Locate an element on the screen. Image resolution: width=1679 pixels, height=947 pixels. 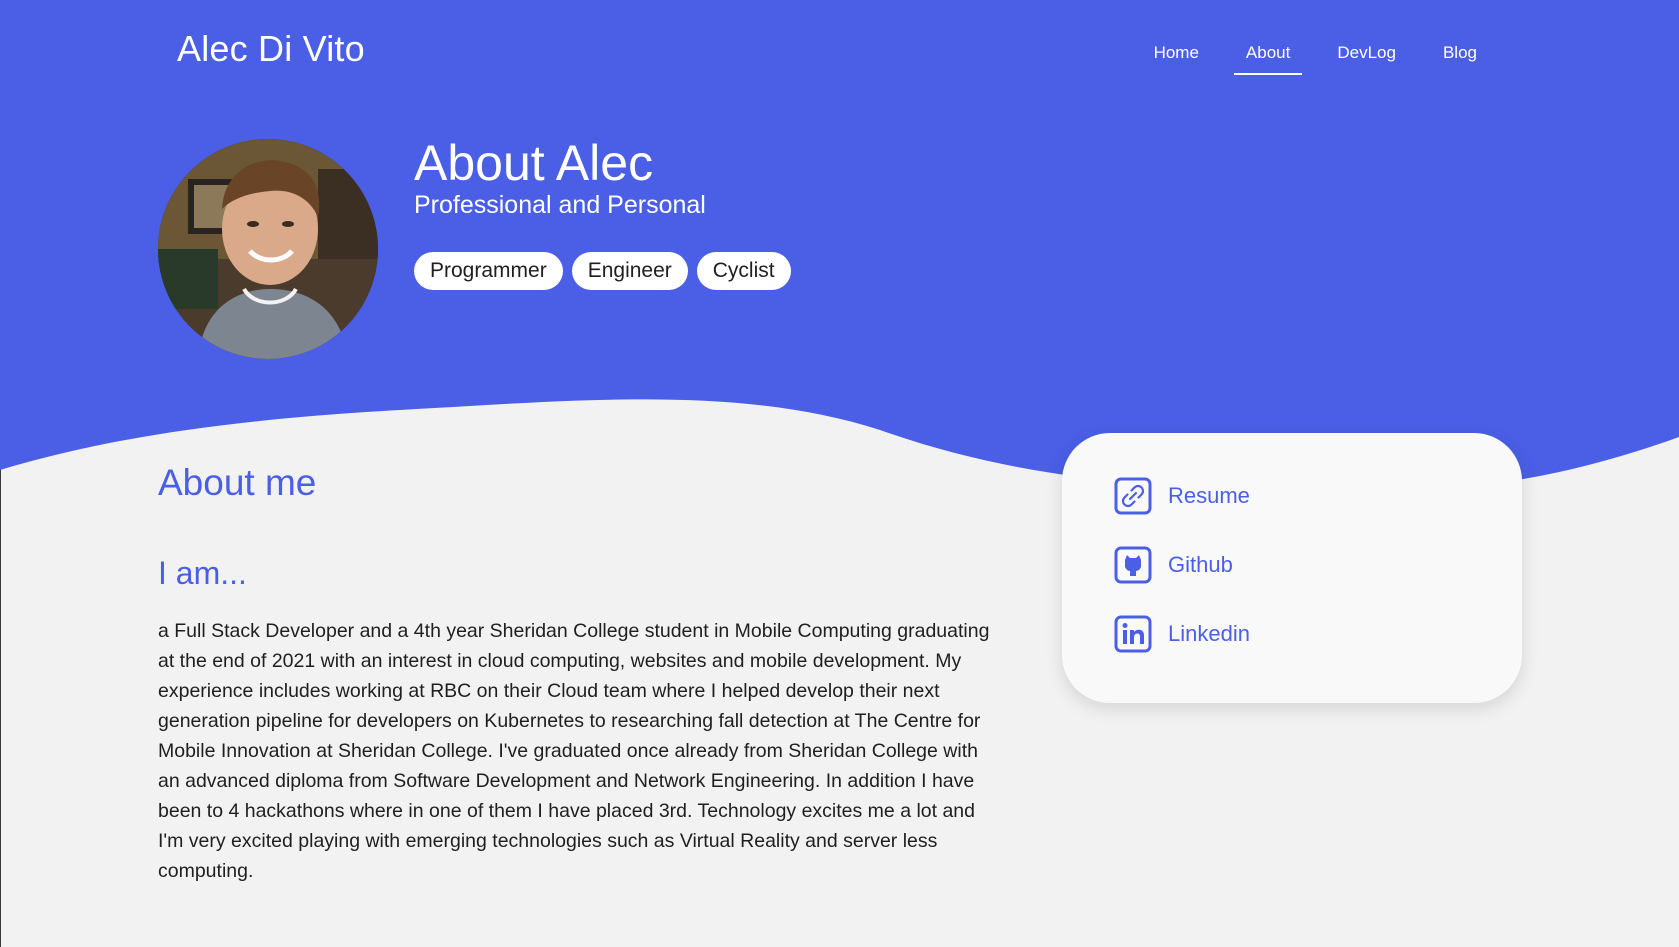
profile-photo is located at coordinates (268, 249).